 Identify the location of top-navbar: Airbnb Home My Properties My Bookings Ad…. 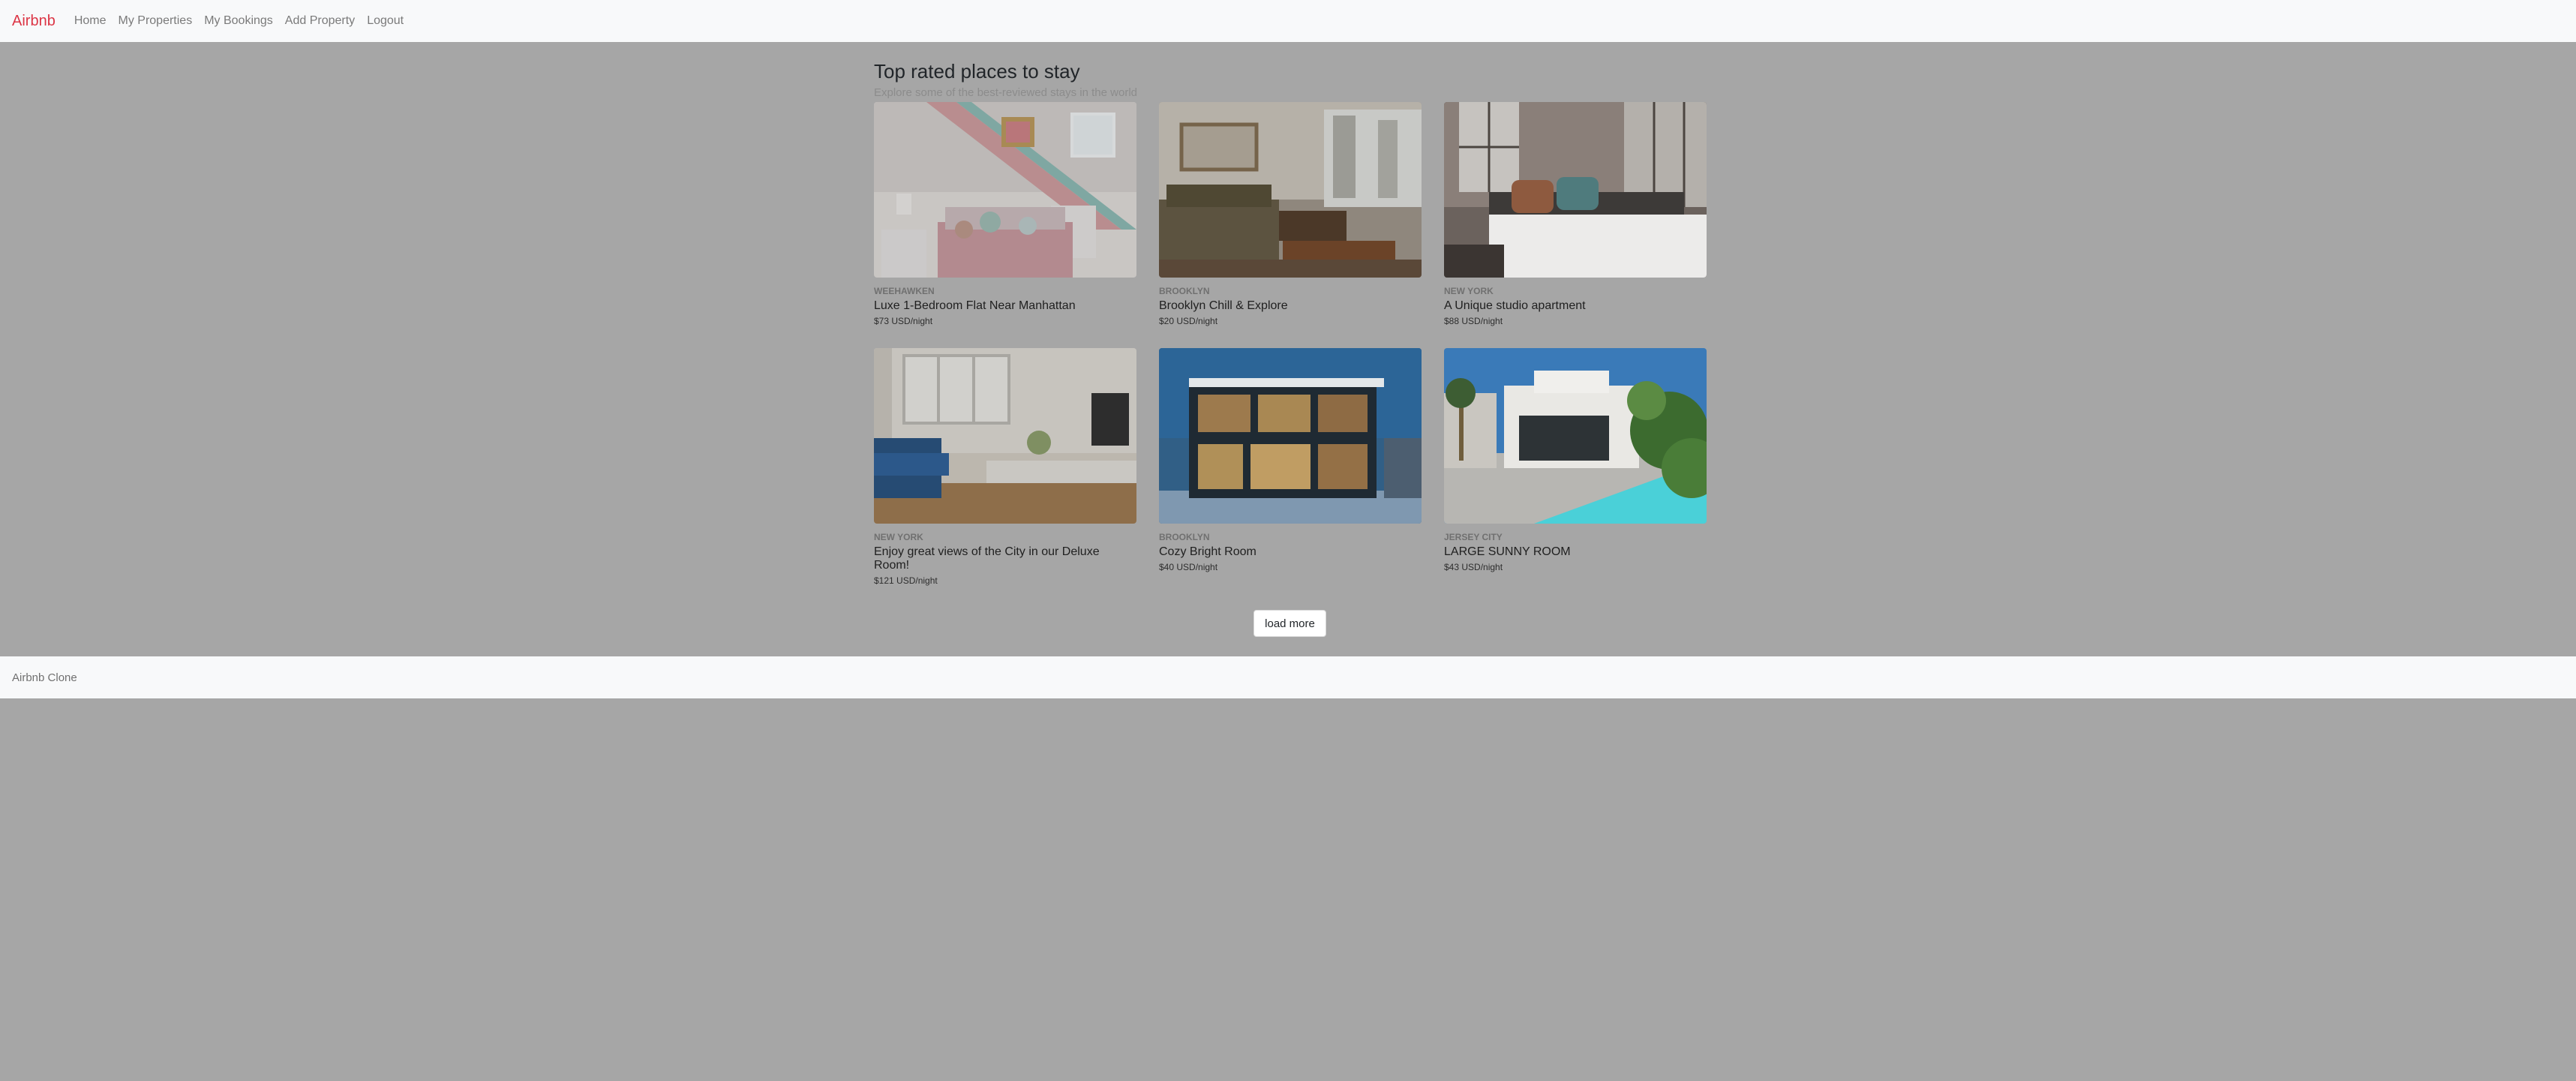
(1288, 21).